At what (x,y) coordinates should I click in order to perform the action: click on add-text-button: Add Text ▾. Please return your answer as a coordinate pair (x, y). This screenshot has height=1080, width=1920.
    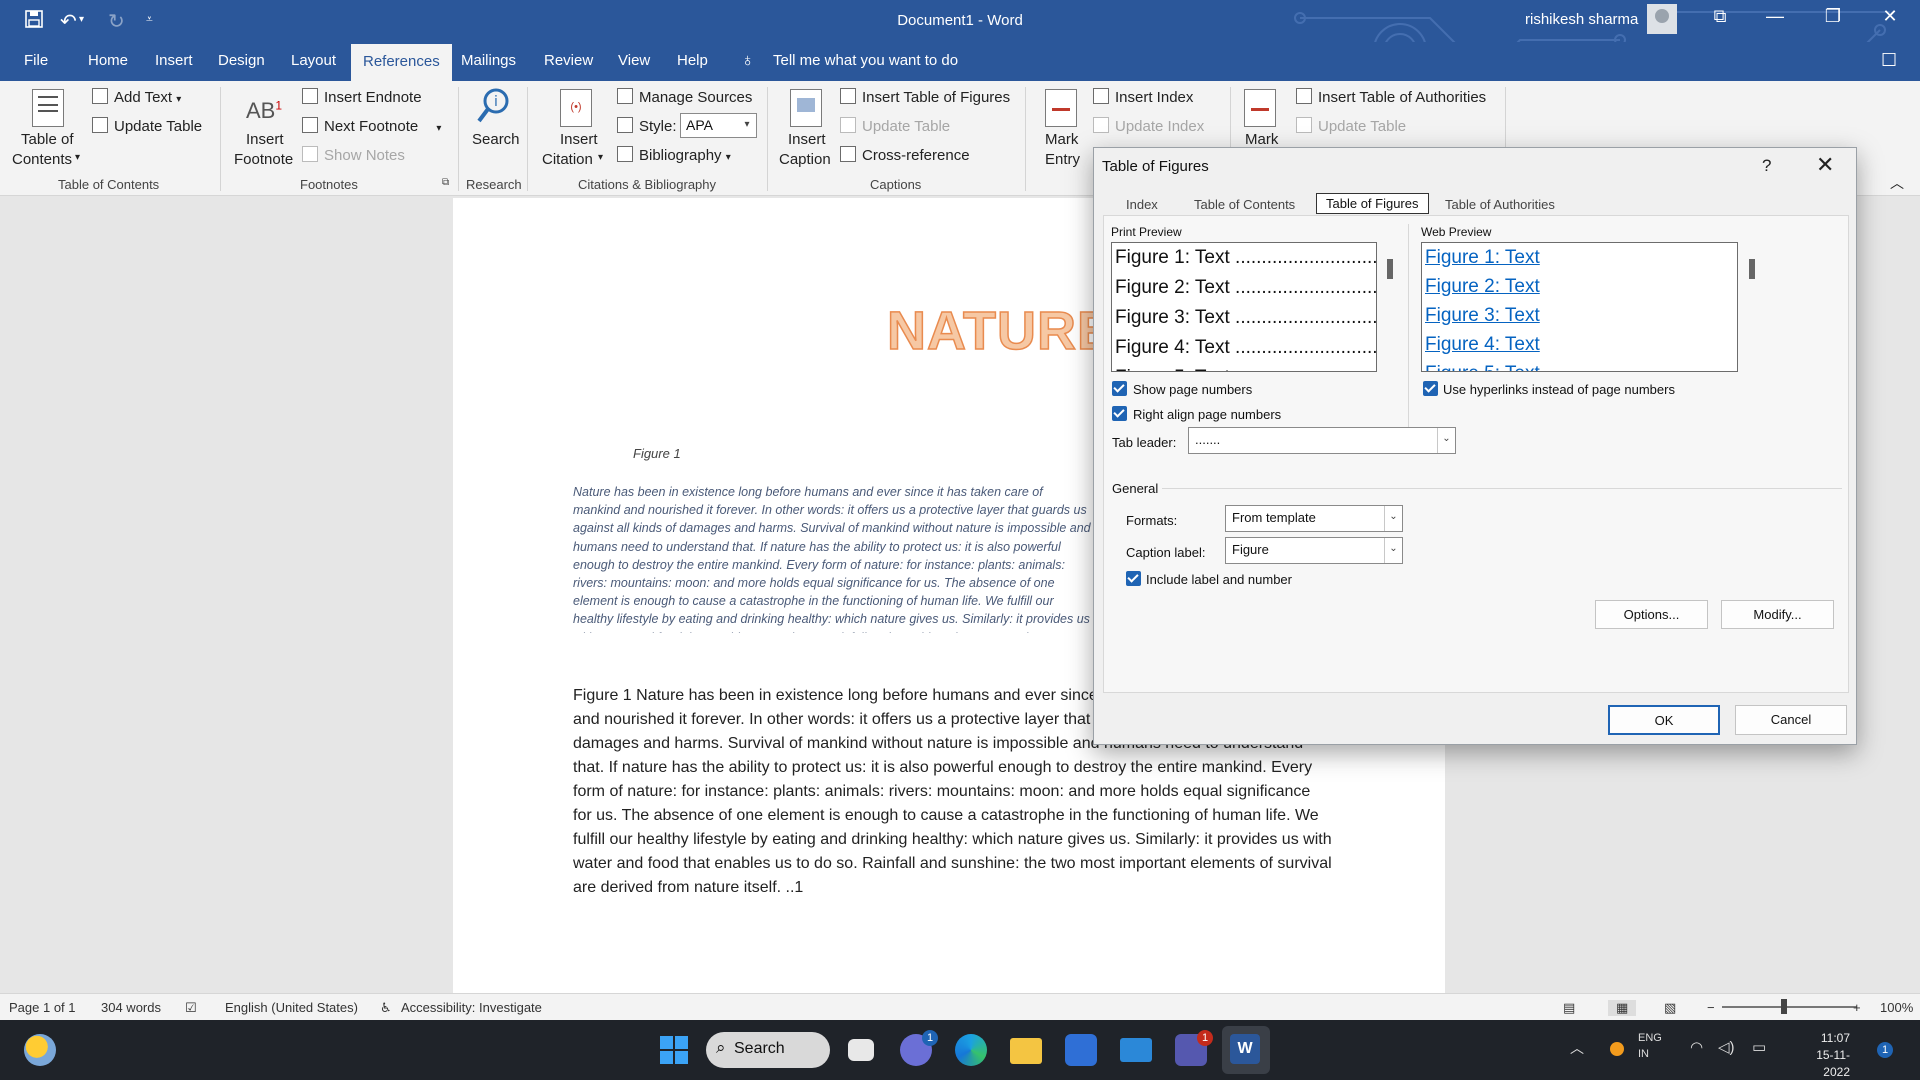
    Looking at the image, I should click on (136, 97).